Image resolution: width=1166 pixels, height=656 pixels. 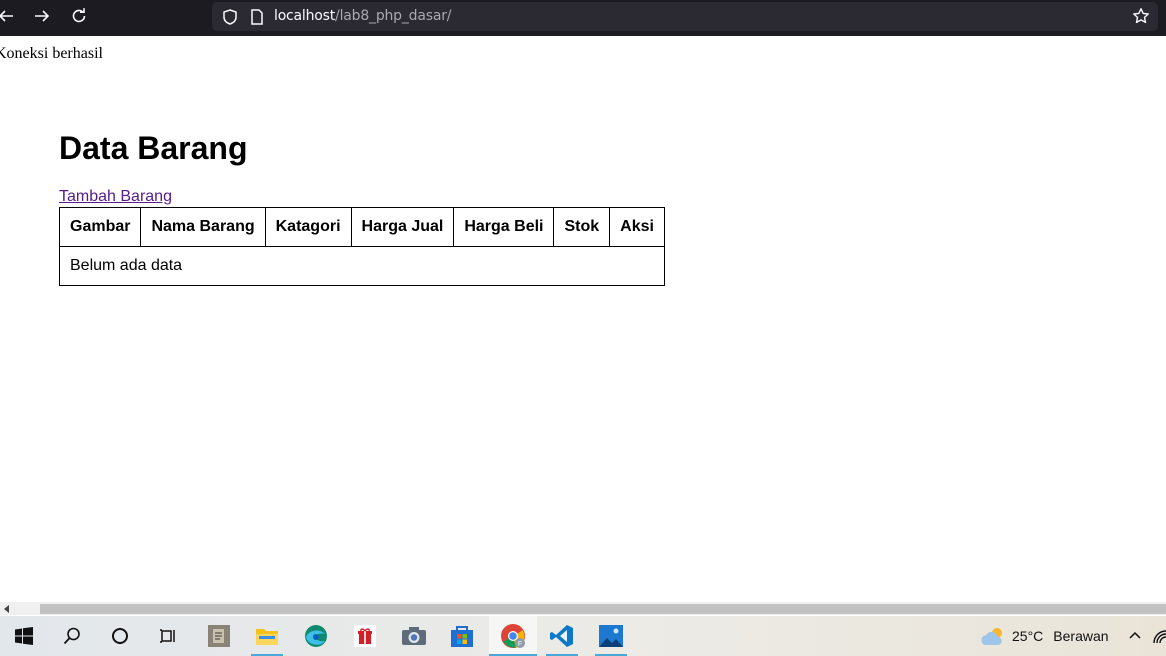 I want to click on add-item-link: Tambah Barang, so click(x=115, y=197).